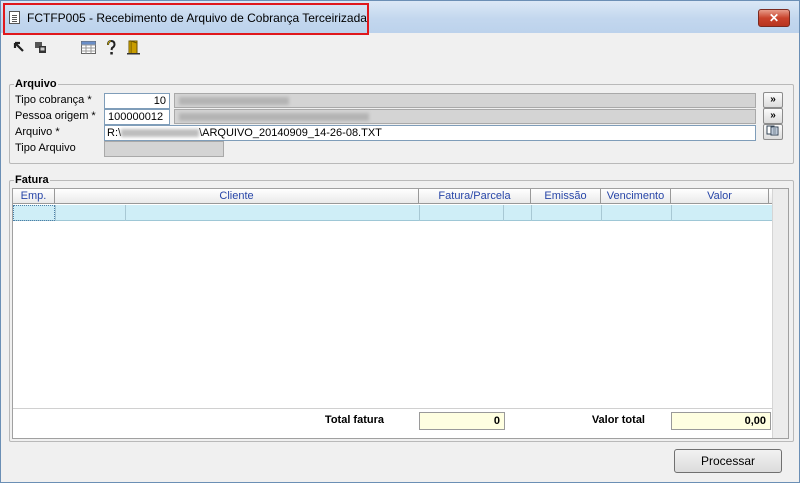 Image resolution: width=800 pixels, height=483 pixels. What do you see at coordinates (354, 420) in the screenshot?
I see `total-fatura-label: Total fatura` at bounding box center [354, 420].